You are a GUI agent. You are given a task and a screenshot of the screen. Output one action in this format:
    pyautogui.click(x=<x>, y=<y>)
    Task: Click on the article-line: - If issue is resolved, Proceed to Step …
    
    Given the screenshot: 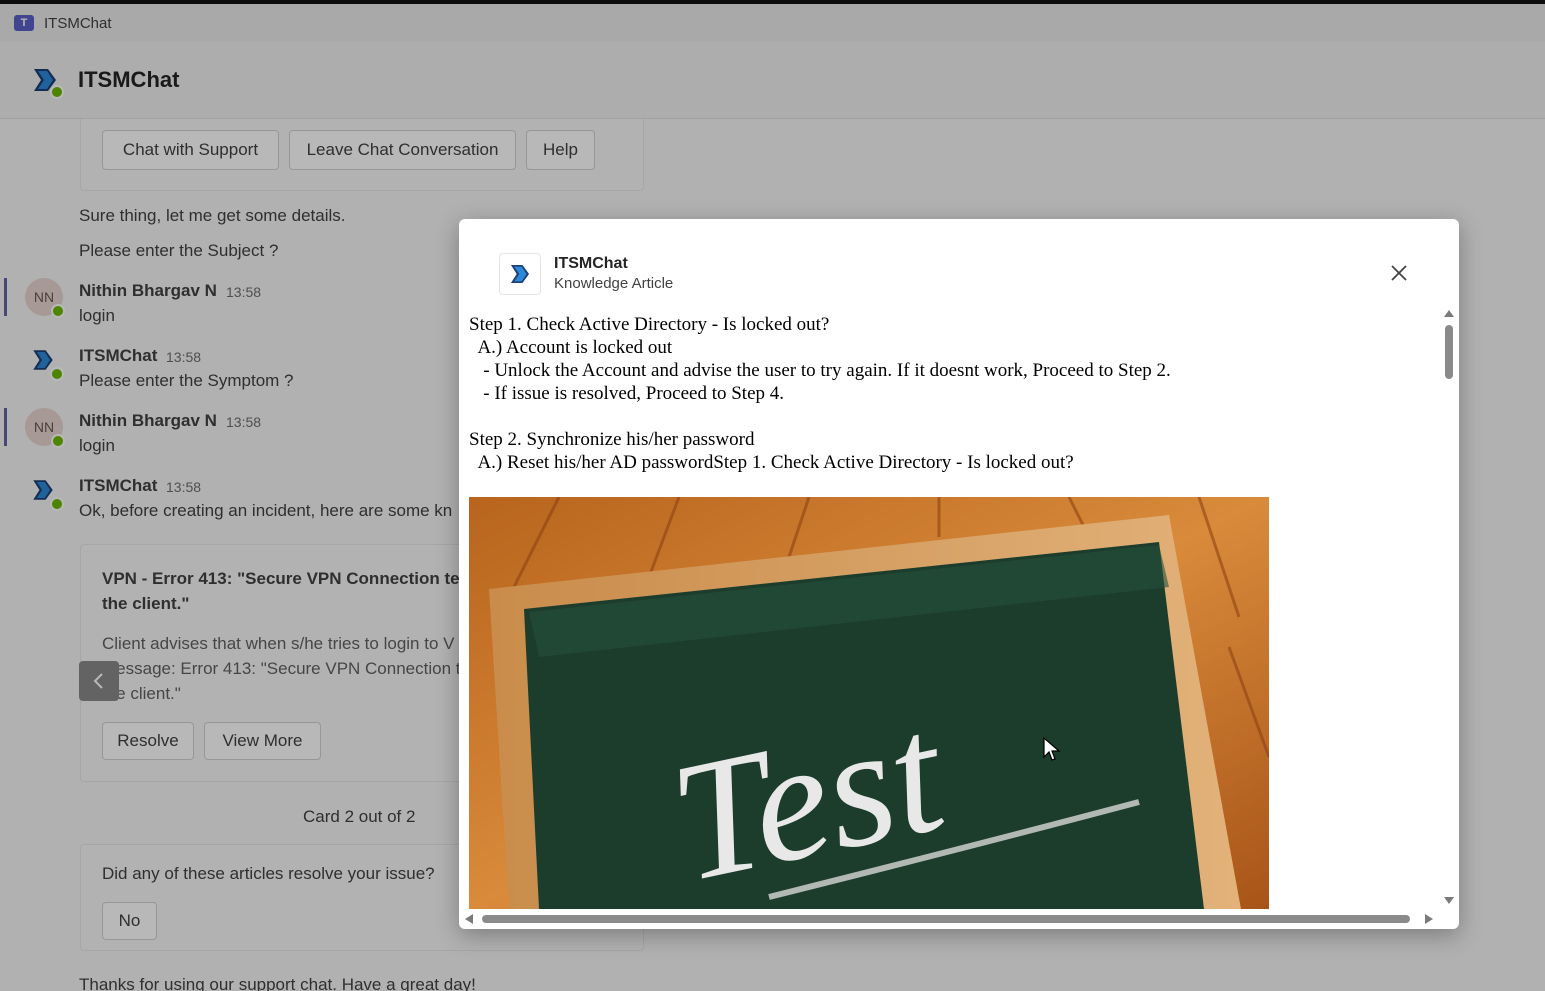 What is the action you would take?
    pyautogui.click(x=627, y=393)
    